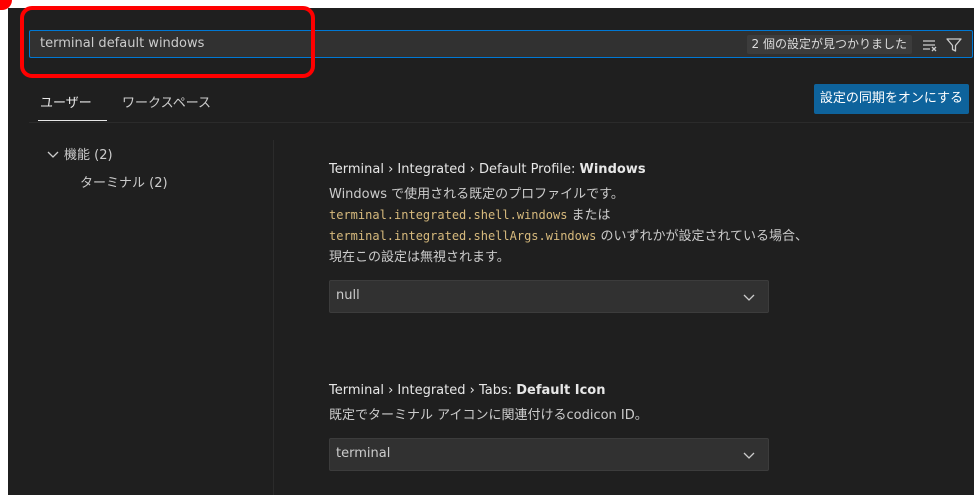 This screenshot has width=974, height=495. Describe the element at coordinates (423, 390) in the screenshot. I see `setting-title-prefix: Terminal › Integrated › Tabs:` at that location.